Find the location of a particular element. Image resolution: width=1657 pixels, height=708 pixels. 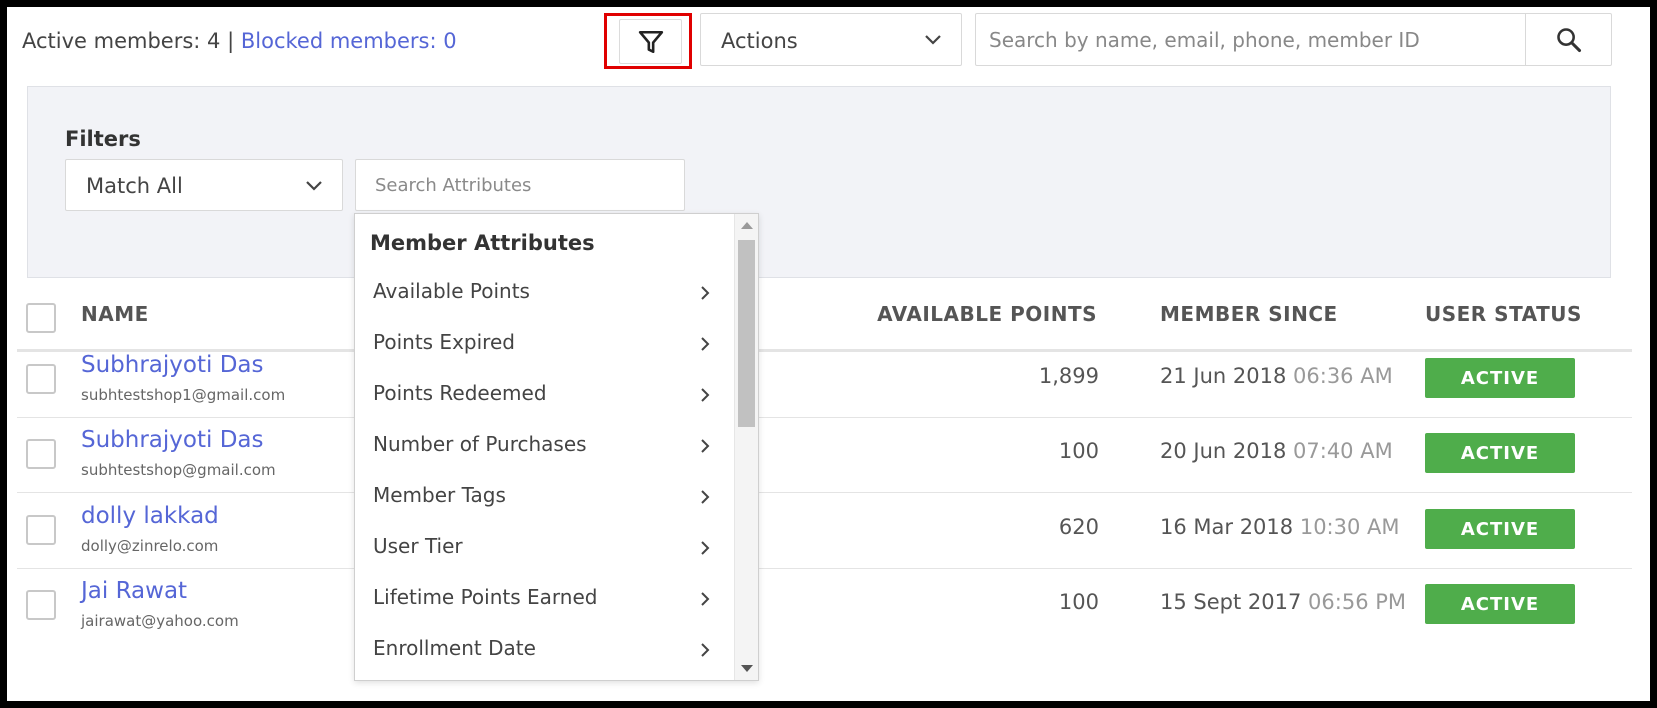

attribute-item-label: Number of Purchases is located at coordinates (480, 444).